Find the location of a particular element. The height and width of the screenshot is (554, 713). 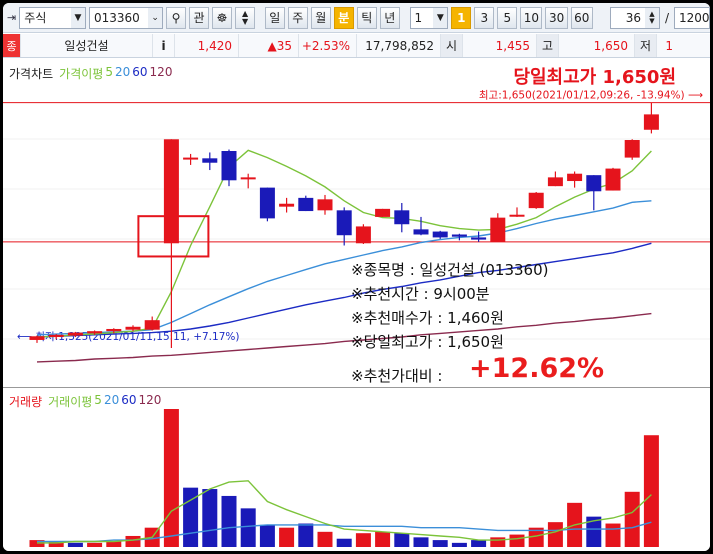

panel-arrow-icon: ⇥ is located at coordinates (11, 17).